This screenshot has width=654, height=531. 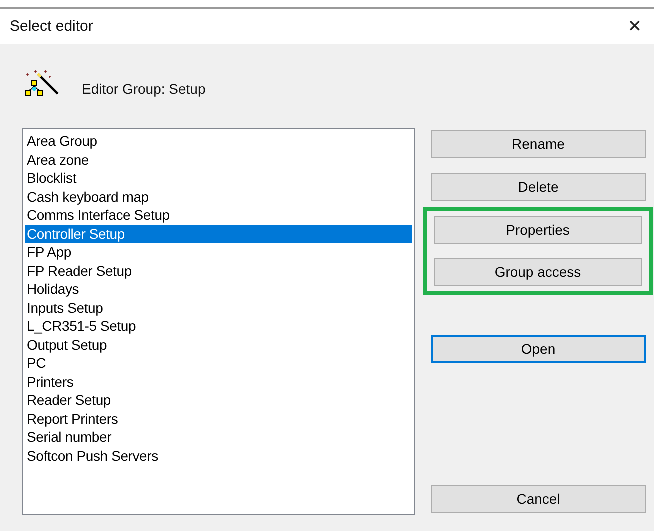 I want to click on list-item: Holidays, so click(x=218, y=289).